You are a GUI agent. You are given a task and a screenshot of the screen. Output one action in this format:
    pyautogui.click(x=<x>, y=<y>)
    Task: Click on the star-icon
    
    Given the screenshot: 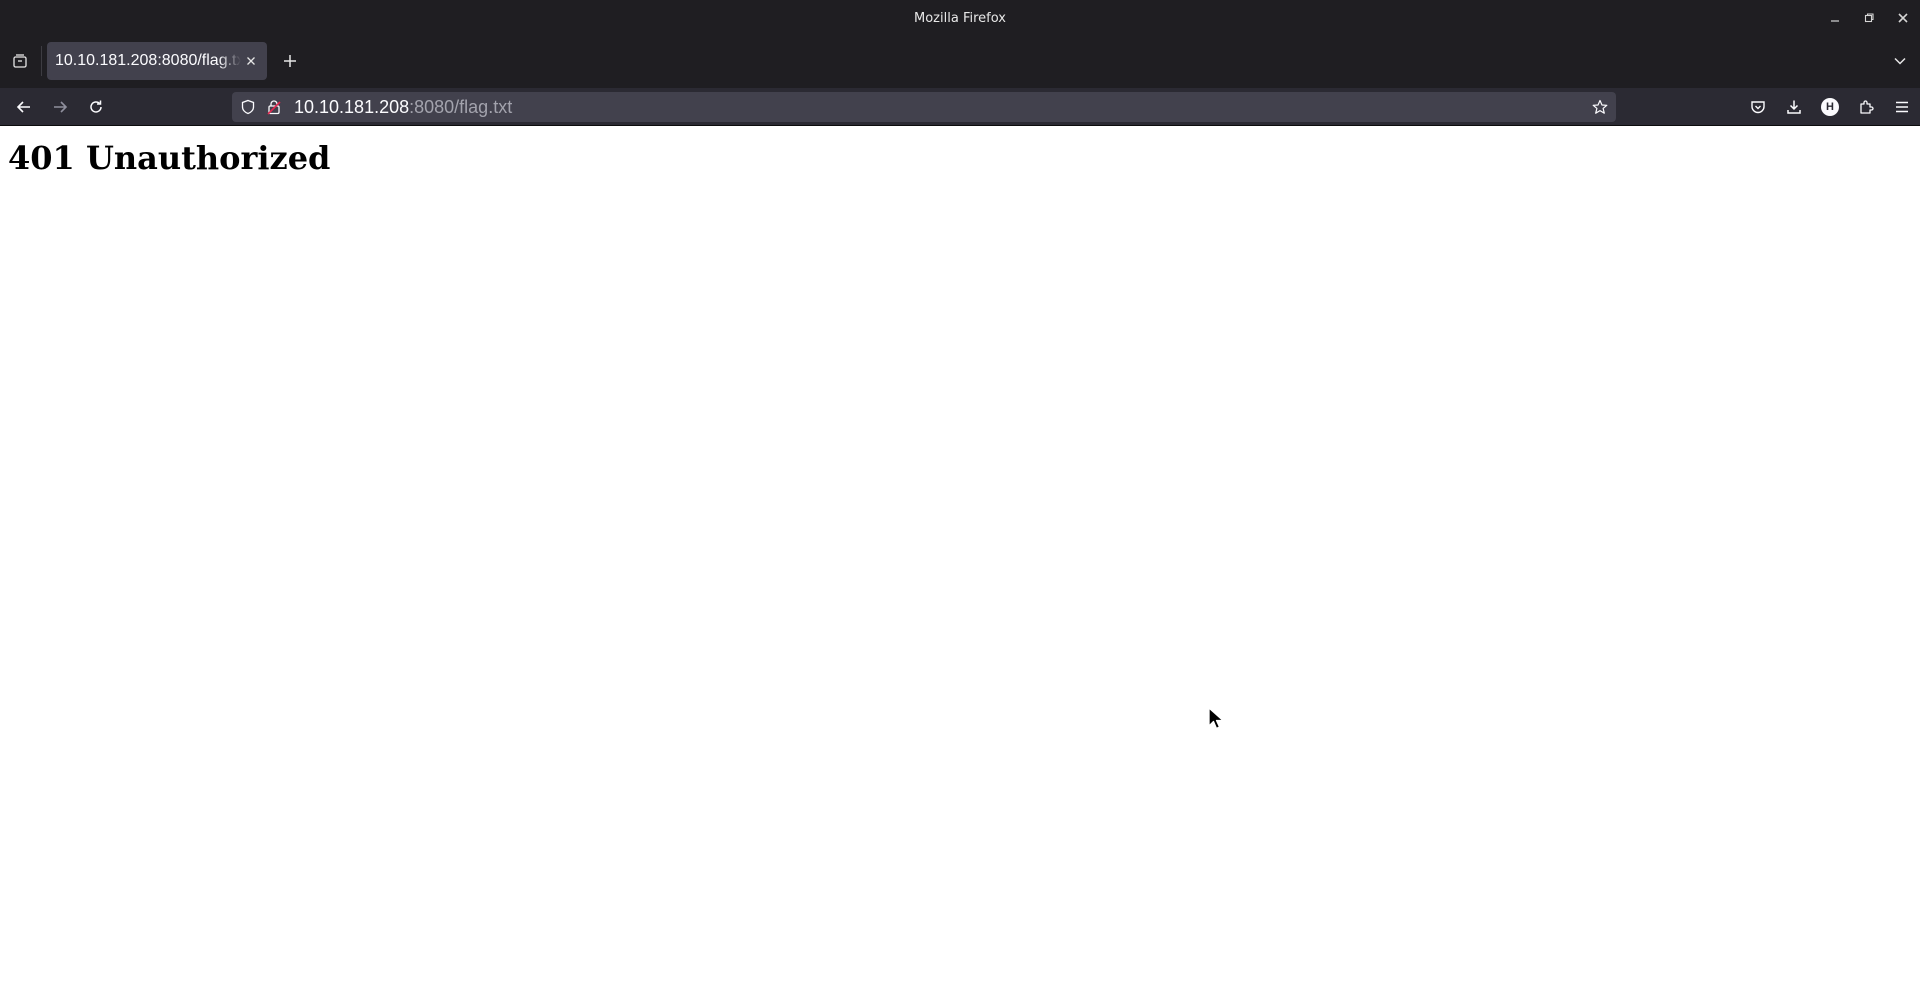 What is the action you would take?
    pyautogui.click(x=1600, y=106)
    